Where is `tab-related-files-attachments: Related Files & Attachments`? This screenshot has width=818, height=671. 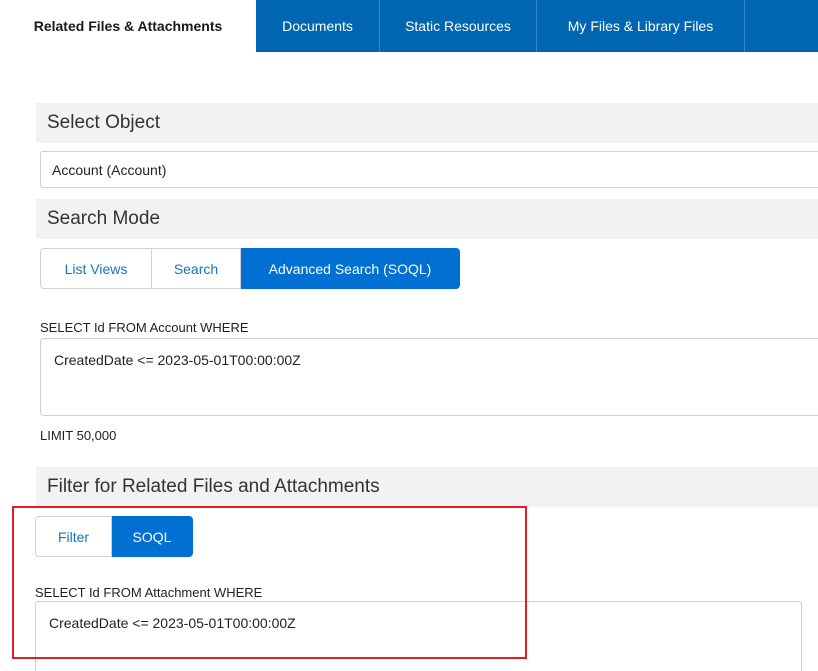 tab-related-files-attachments: Related Files & Attachments is located at coordinates (128, 26).